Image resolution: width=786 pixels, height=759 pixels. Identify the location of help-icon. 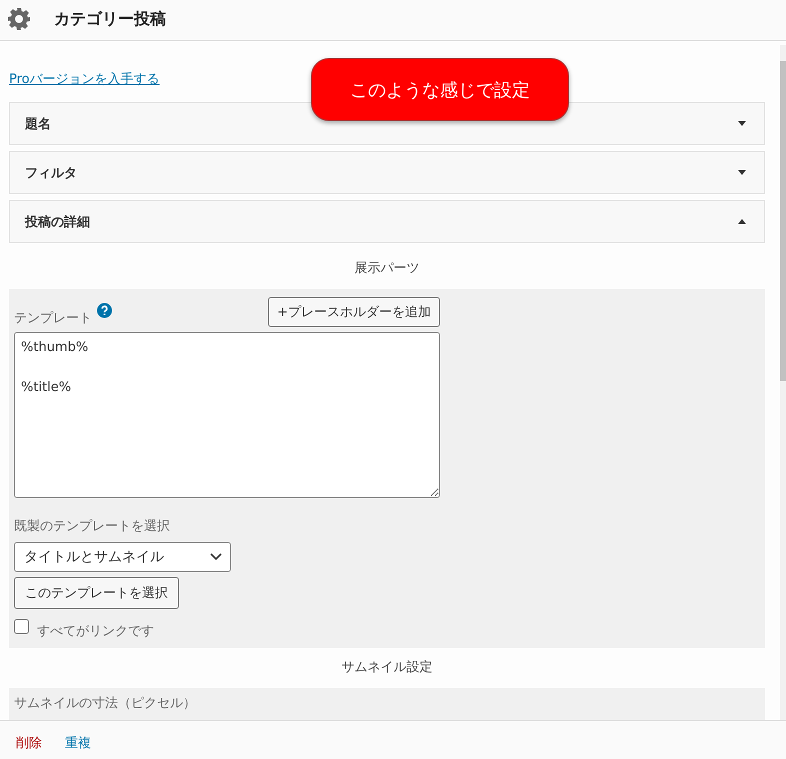
(104, 310).